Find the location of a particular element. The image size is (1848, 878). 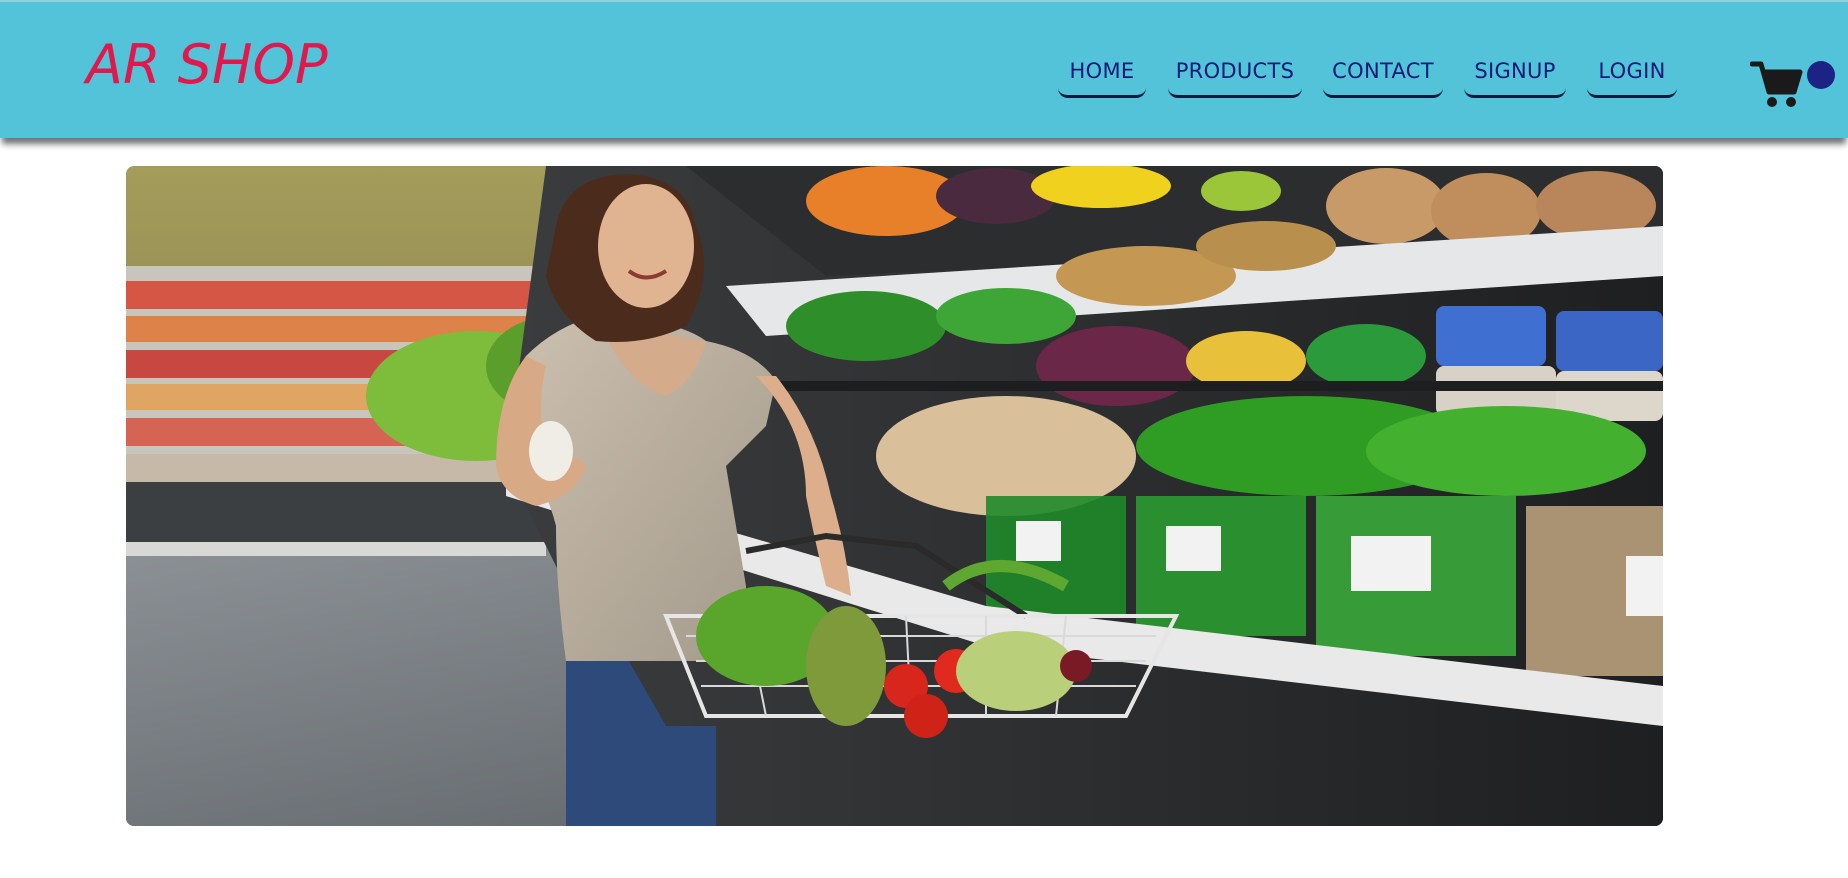

shopping-cart-icon is located at coordinates (1776, 83).